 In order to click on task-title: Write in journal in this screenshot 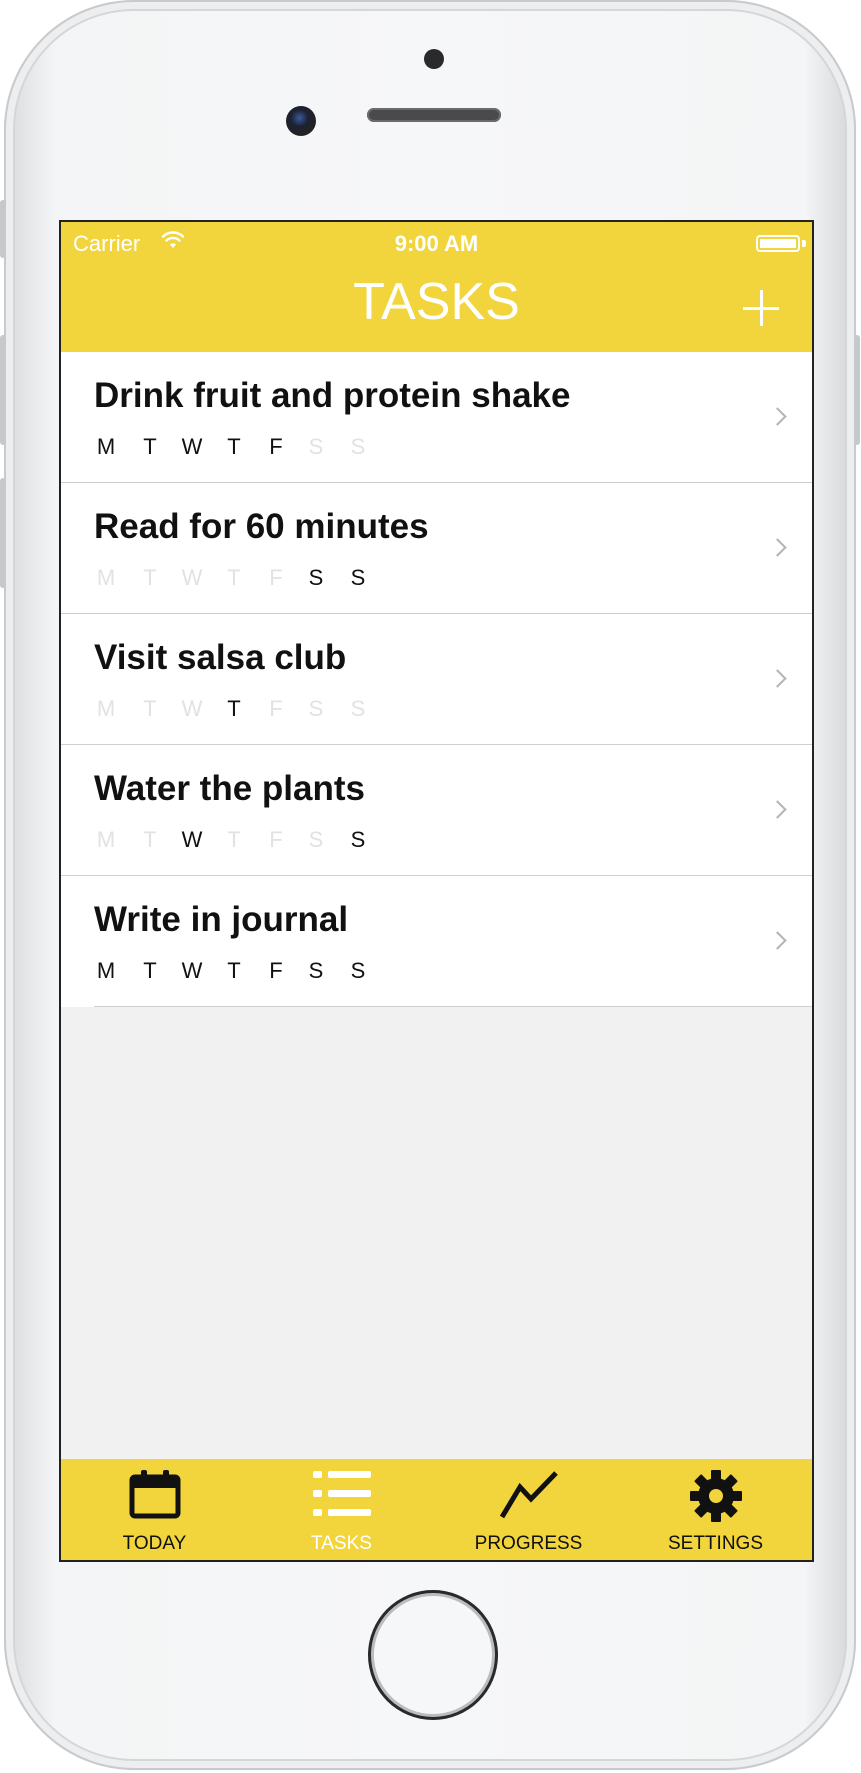, I will do `click(221, 919)`.